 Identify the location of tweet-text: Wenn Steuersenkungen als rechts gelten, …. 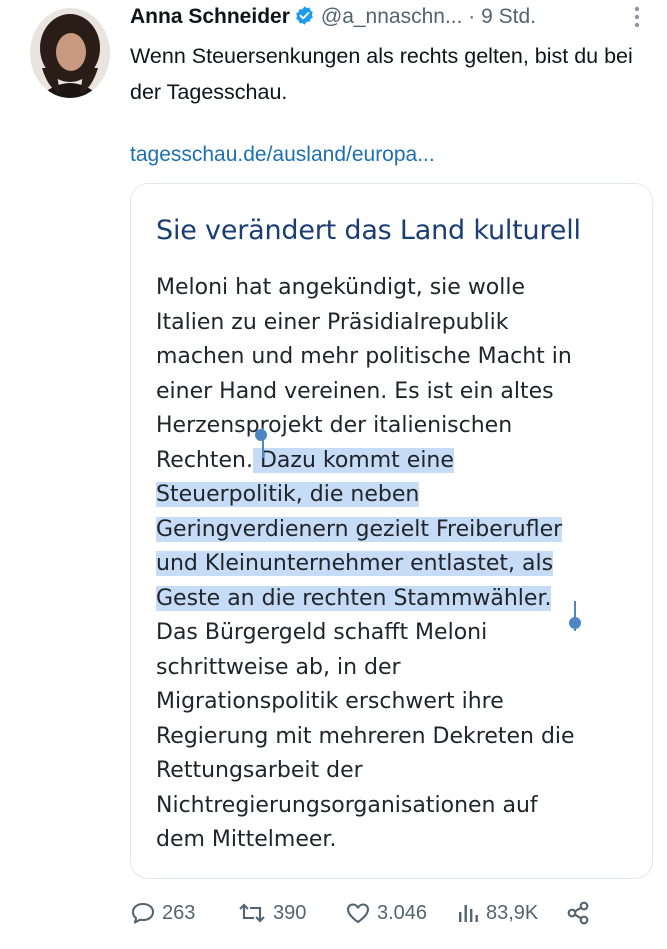
(381, 74).